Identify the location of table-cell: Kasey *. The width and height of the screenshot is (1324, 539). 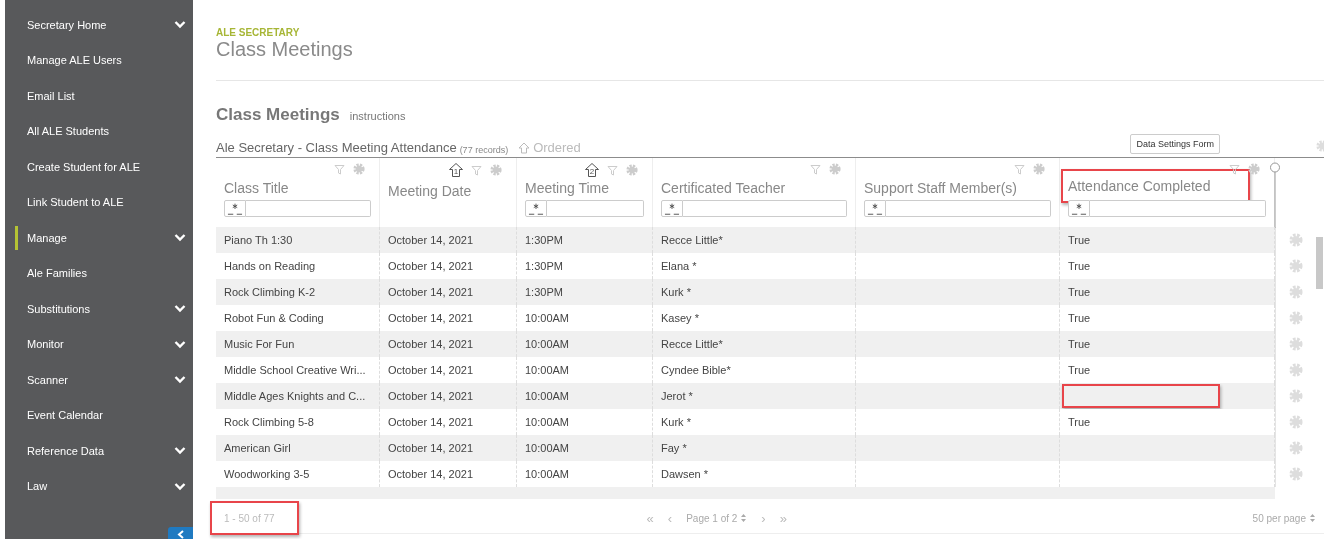
(680, 318).